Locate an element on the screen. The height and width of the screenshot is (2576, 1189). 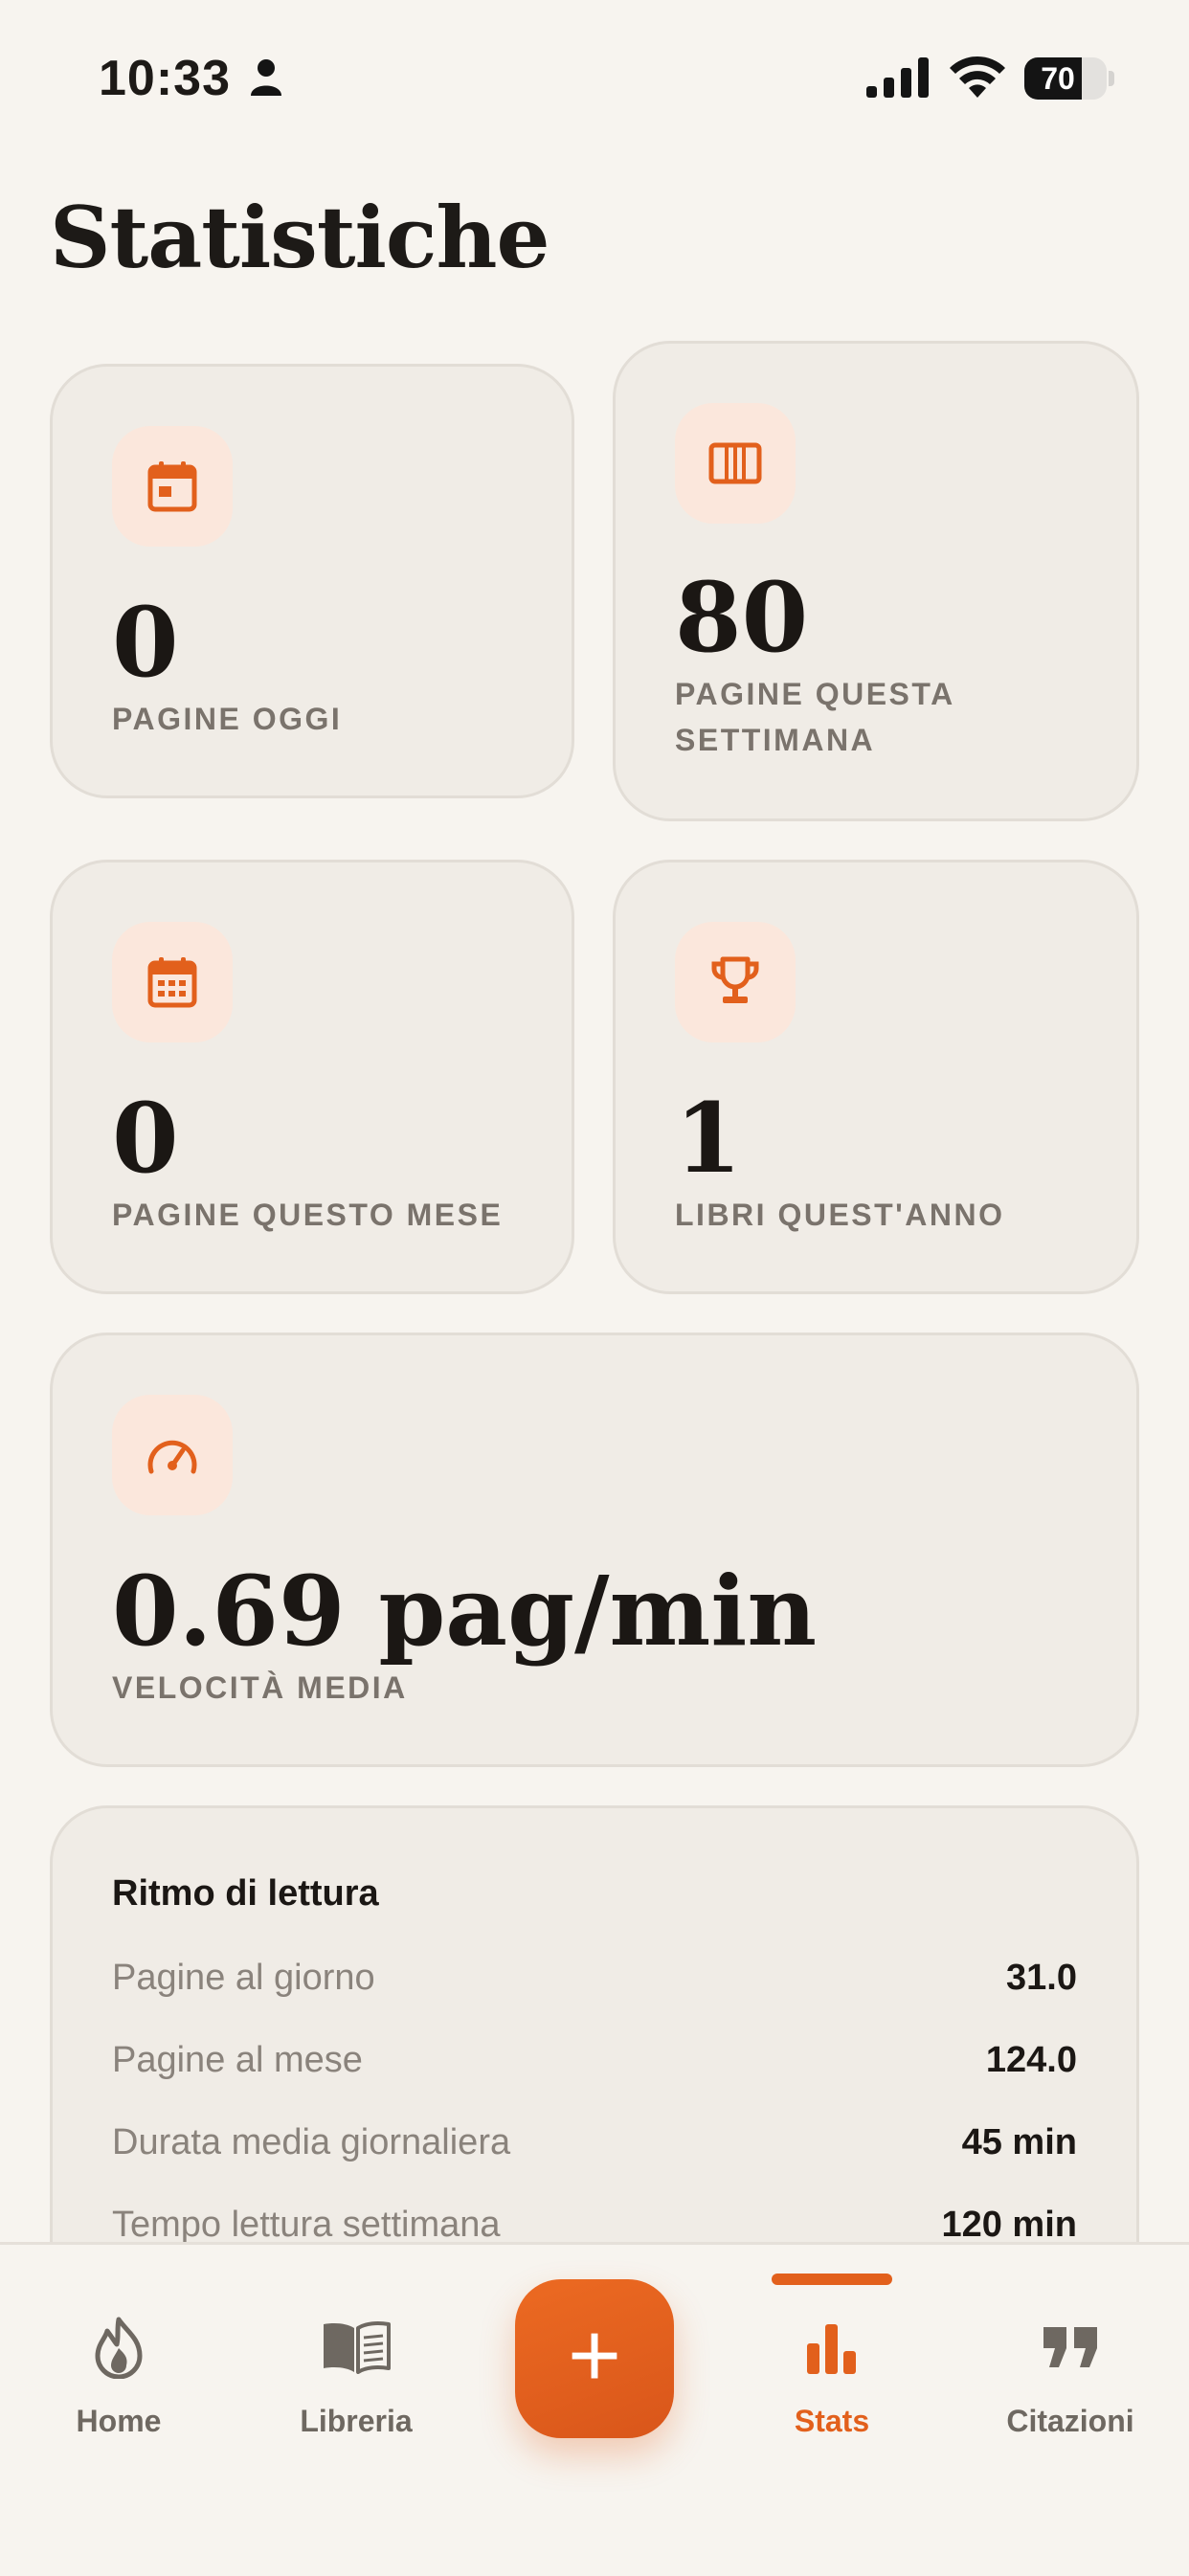
status-time: 10:33 is located at coordinates (165, 79).